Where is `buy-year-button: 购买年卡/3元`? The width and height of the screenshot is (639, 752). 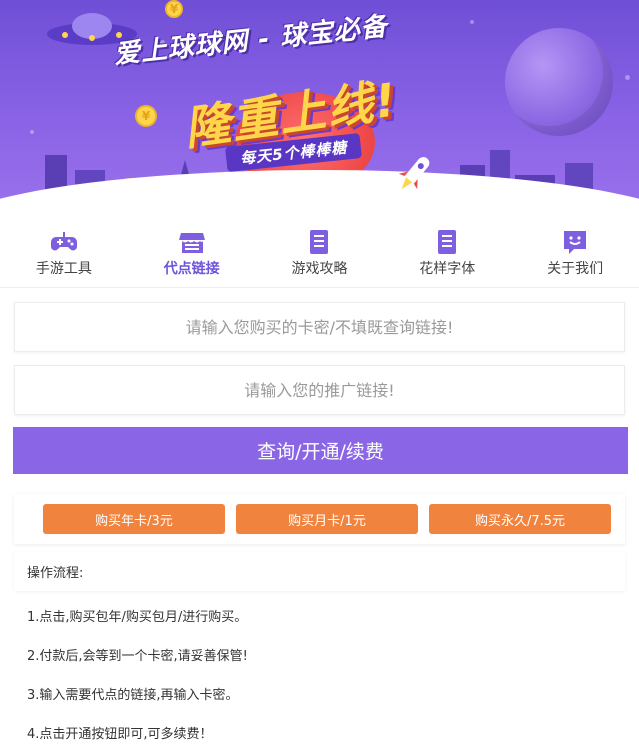
buy-year-button: 购买年卡/3元 is located at coordinates (134, 519).